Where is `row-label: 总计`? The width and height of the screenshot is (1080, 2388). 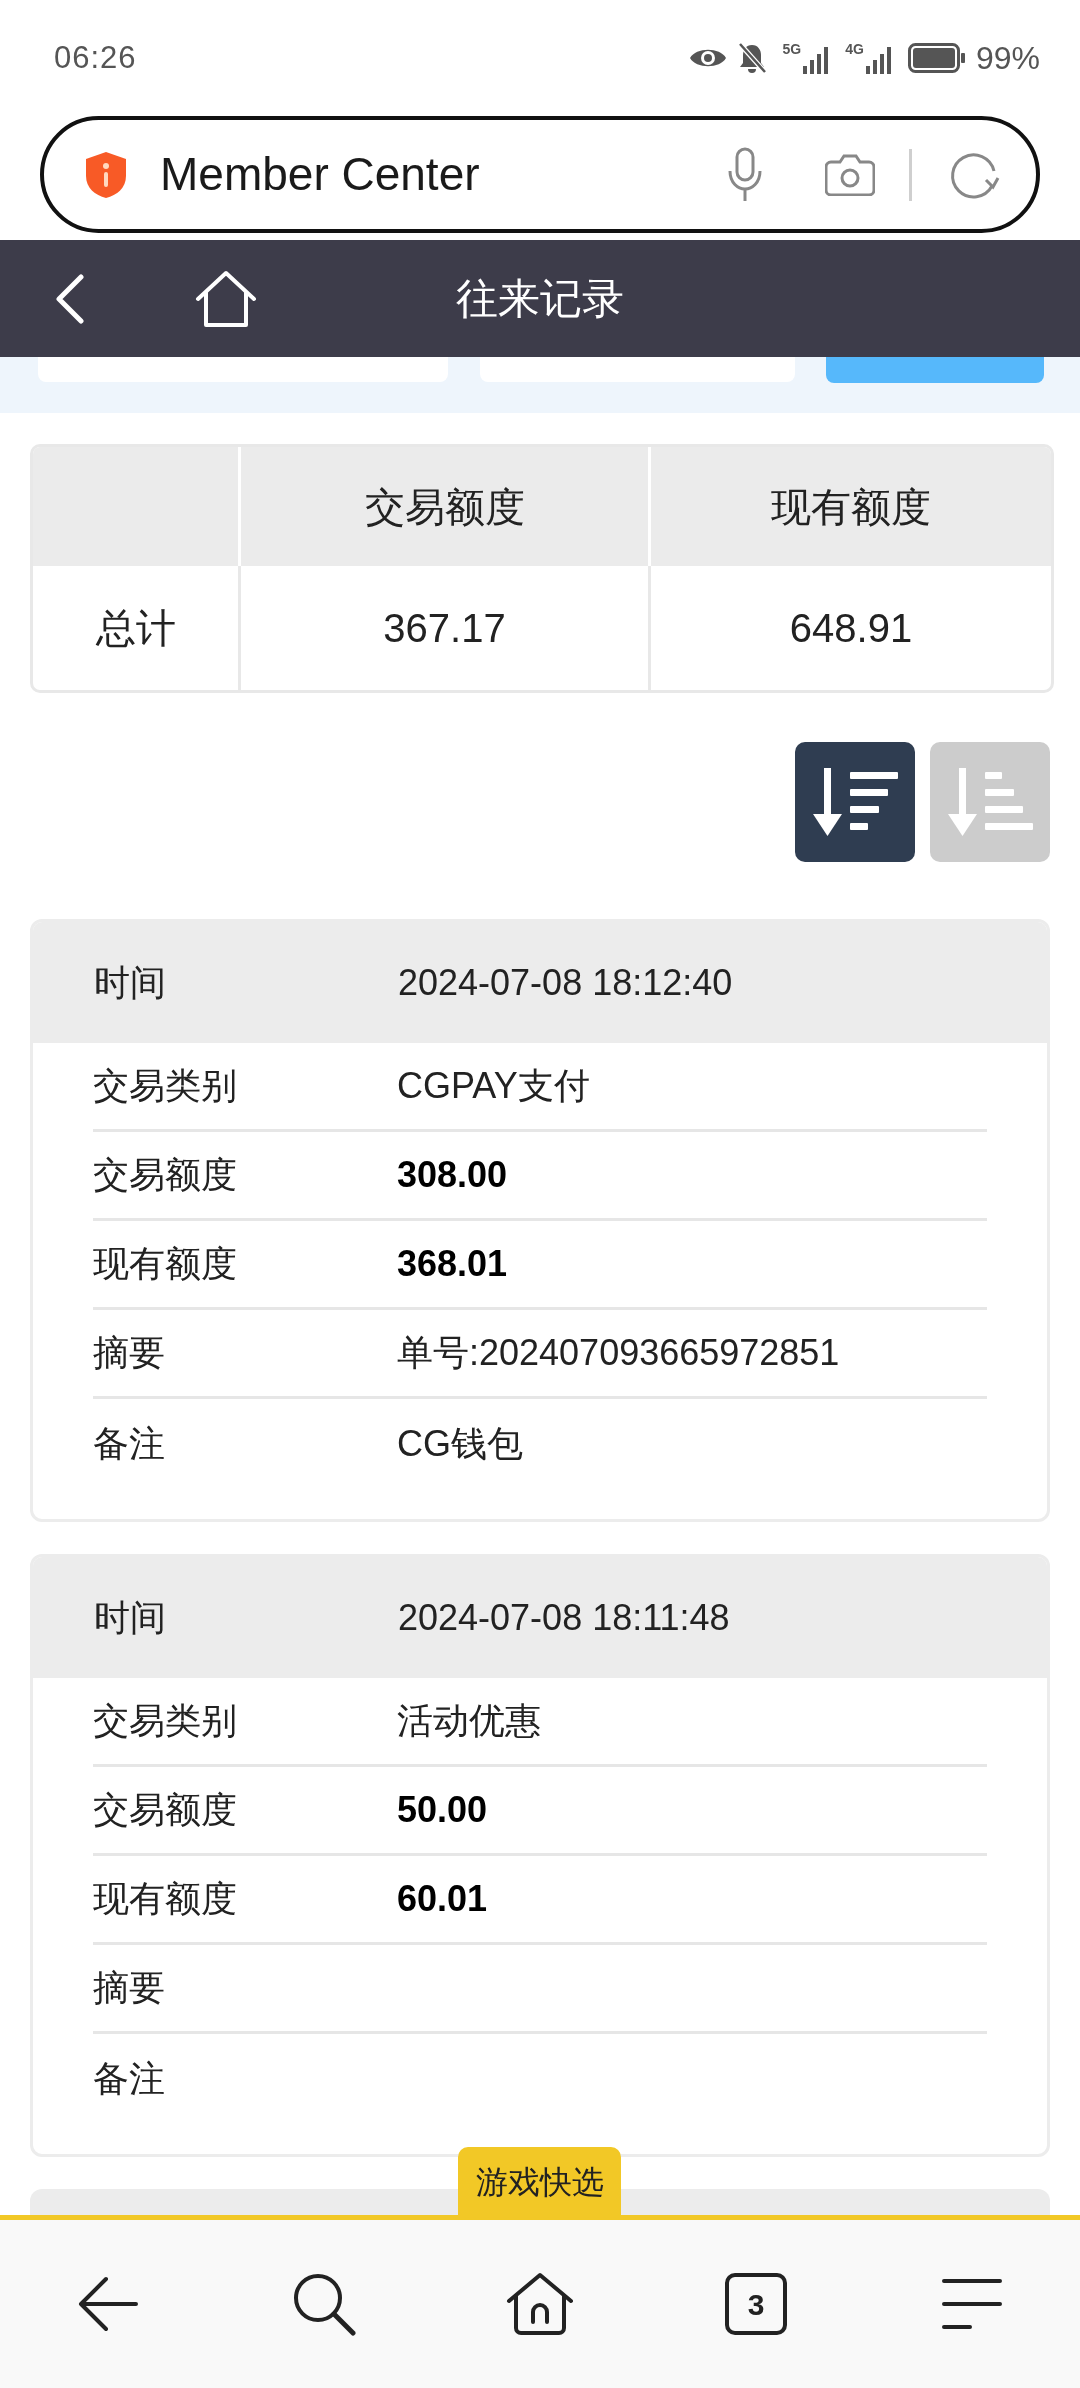
row-label: 总计 is located at coordinates (135, 628).